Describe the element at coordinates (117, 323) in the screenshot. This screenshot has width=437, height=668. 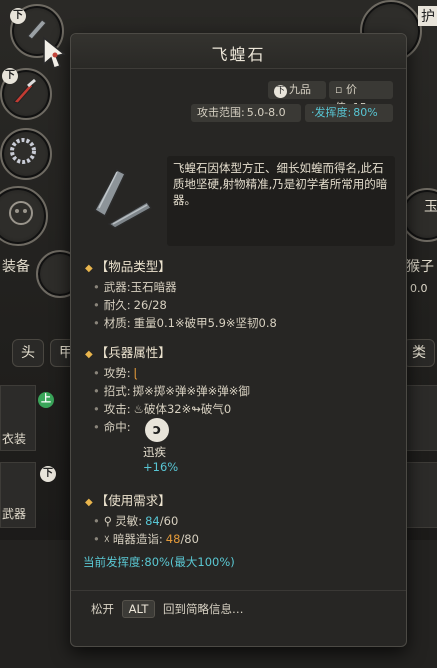
I see `material-label: 材质:` at that location.